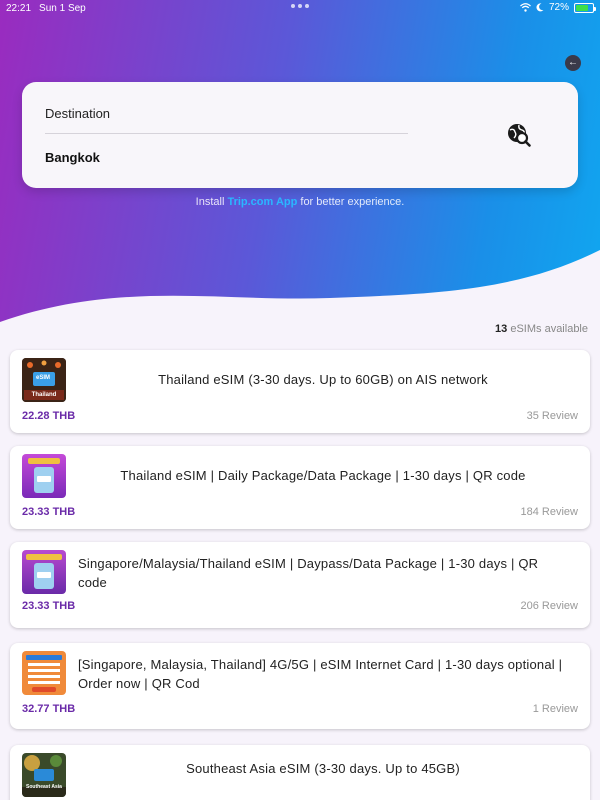  I want to click on orange-esim-image, so click(44, 673).